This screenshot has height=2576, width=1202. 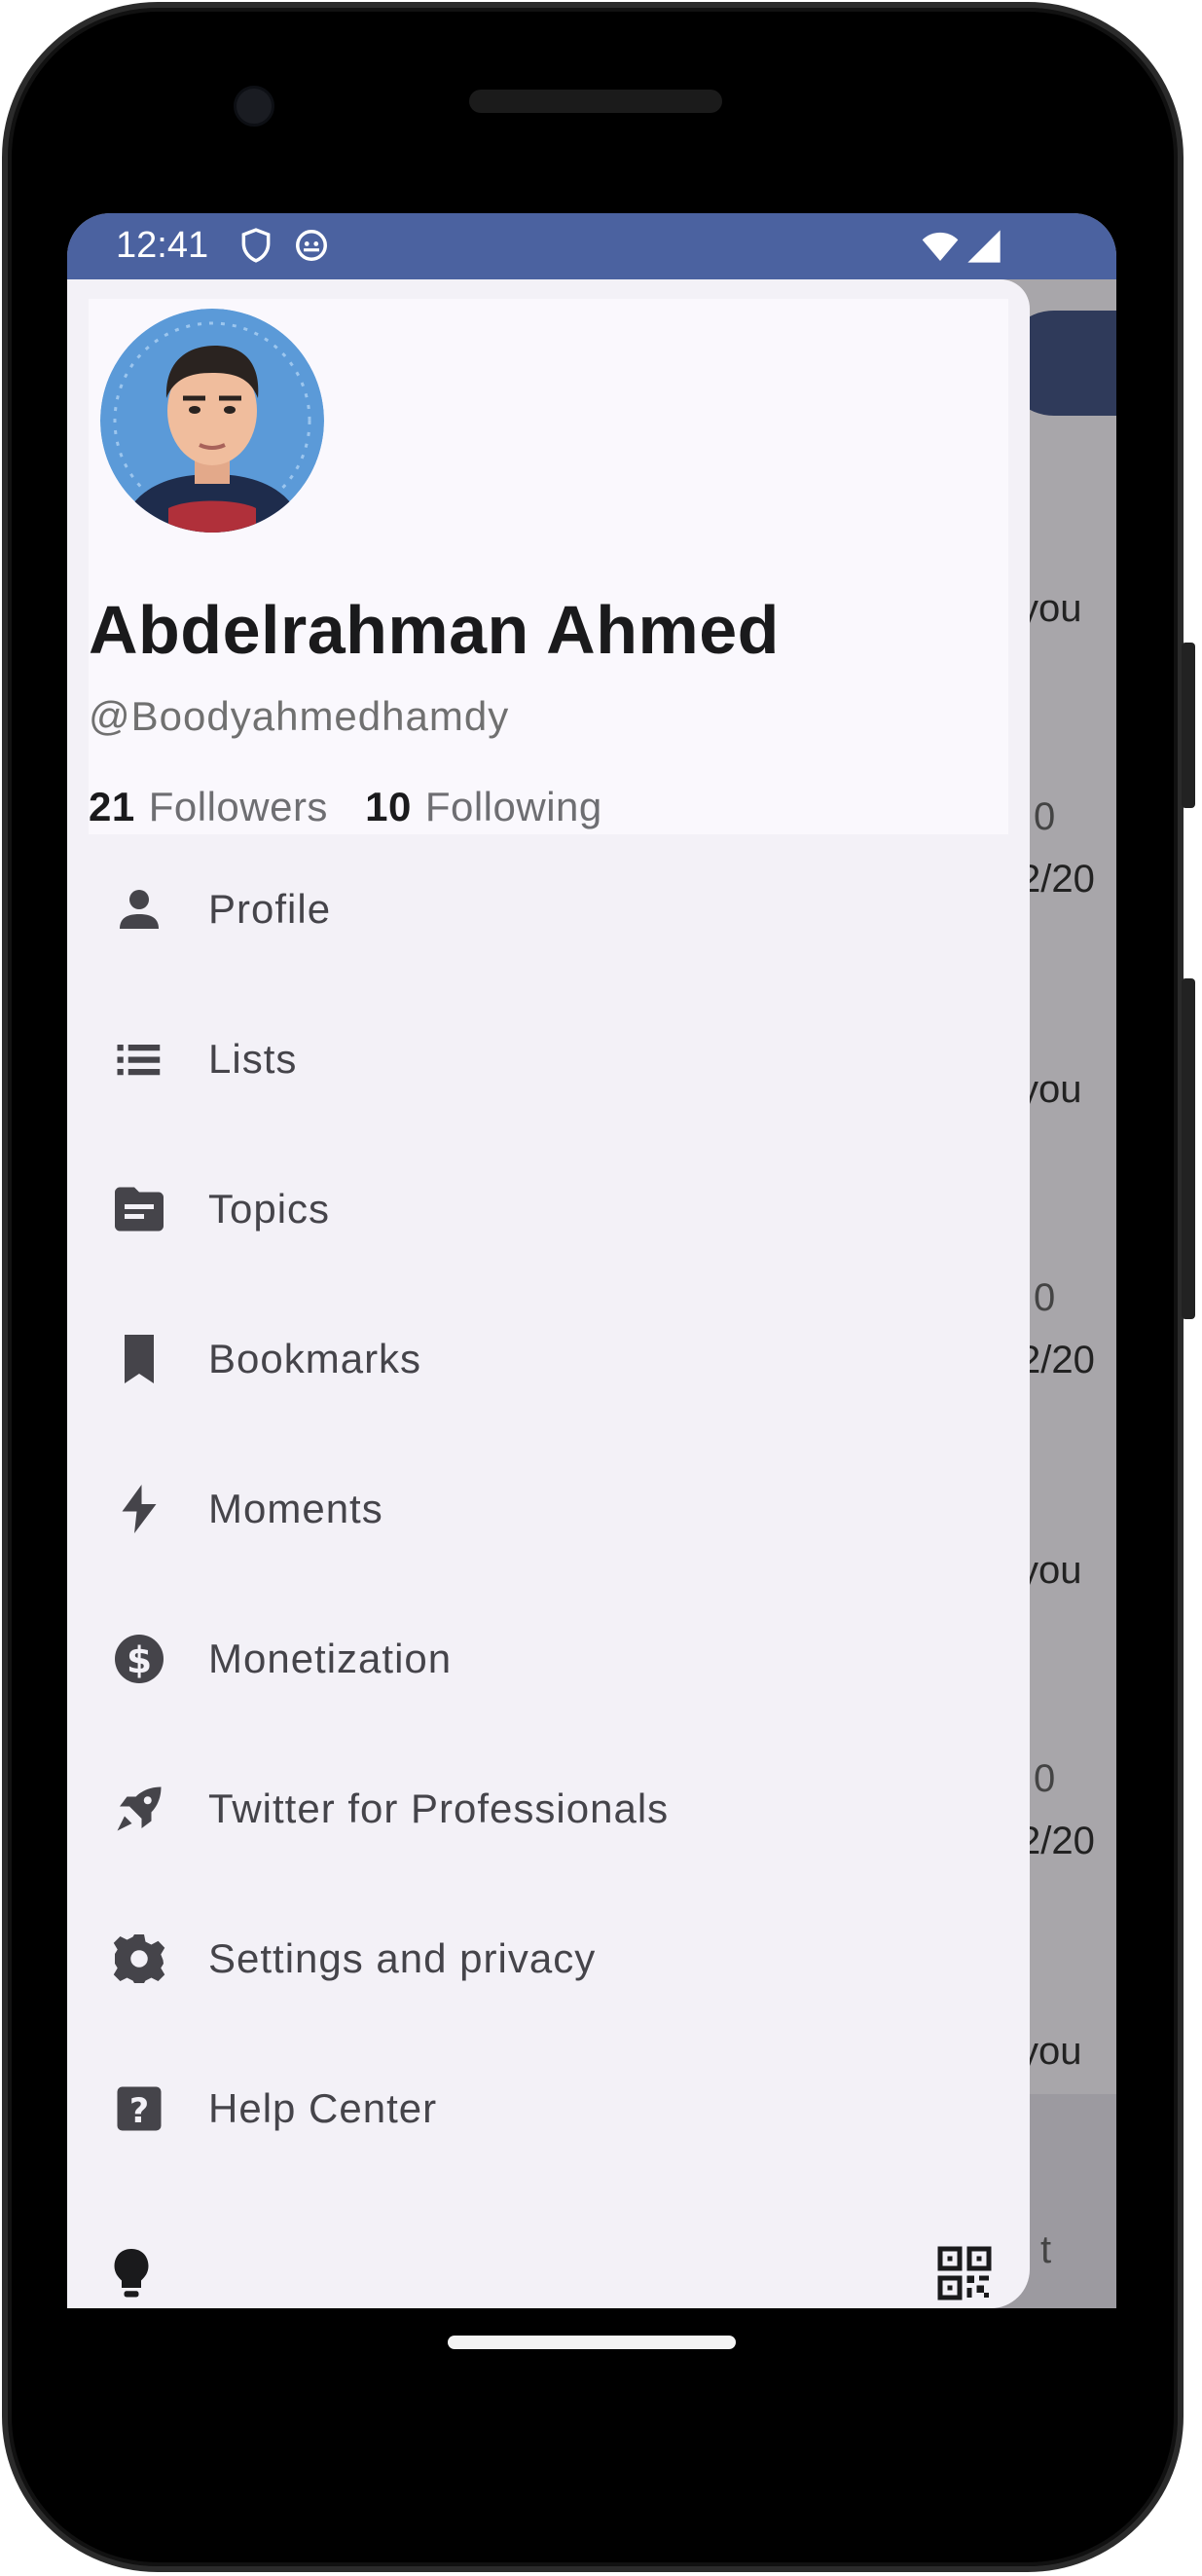 What do you see at coordinates (212, 421) in the screenshot?
I see `avatar` at bounding box center [212, 421].